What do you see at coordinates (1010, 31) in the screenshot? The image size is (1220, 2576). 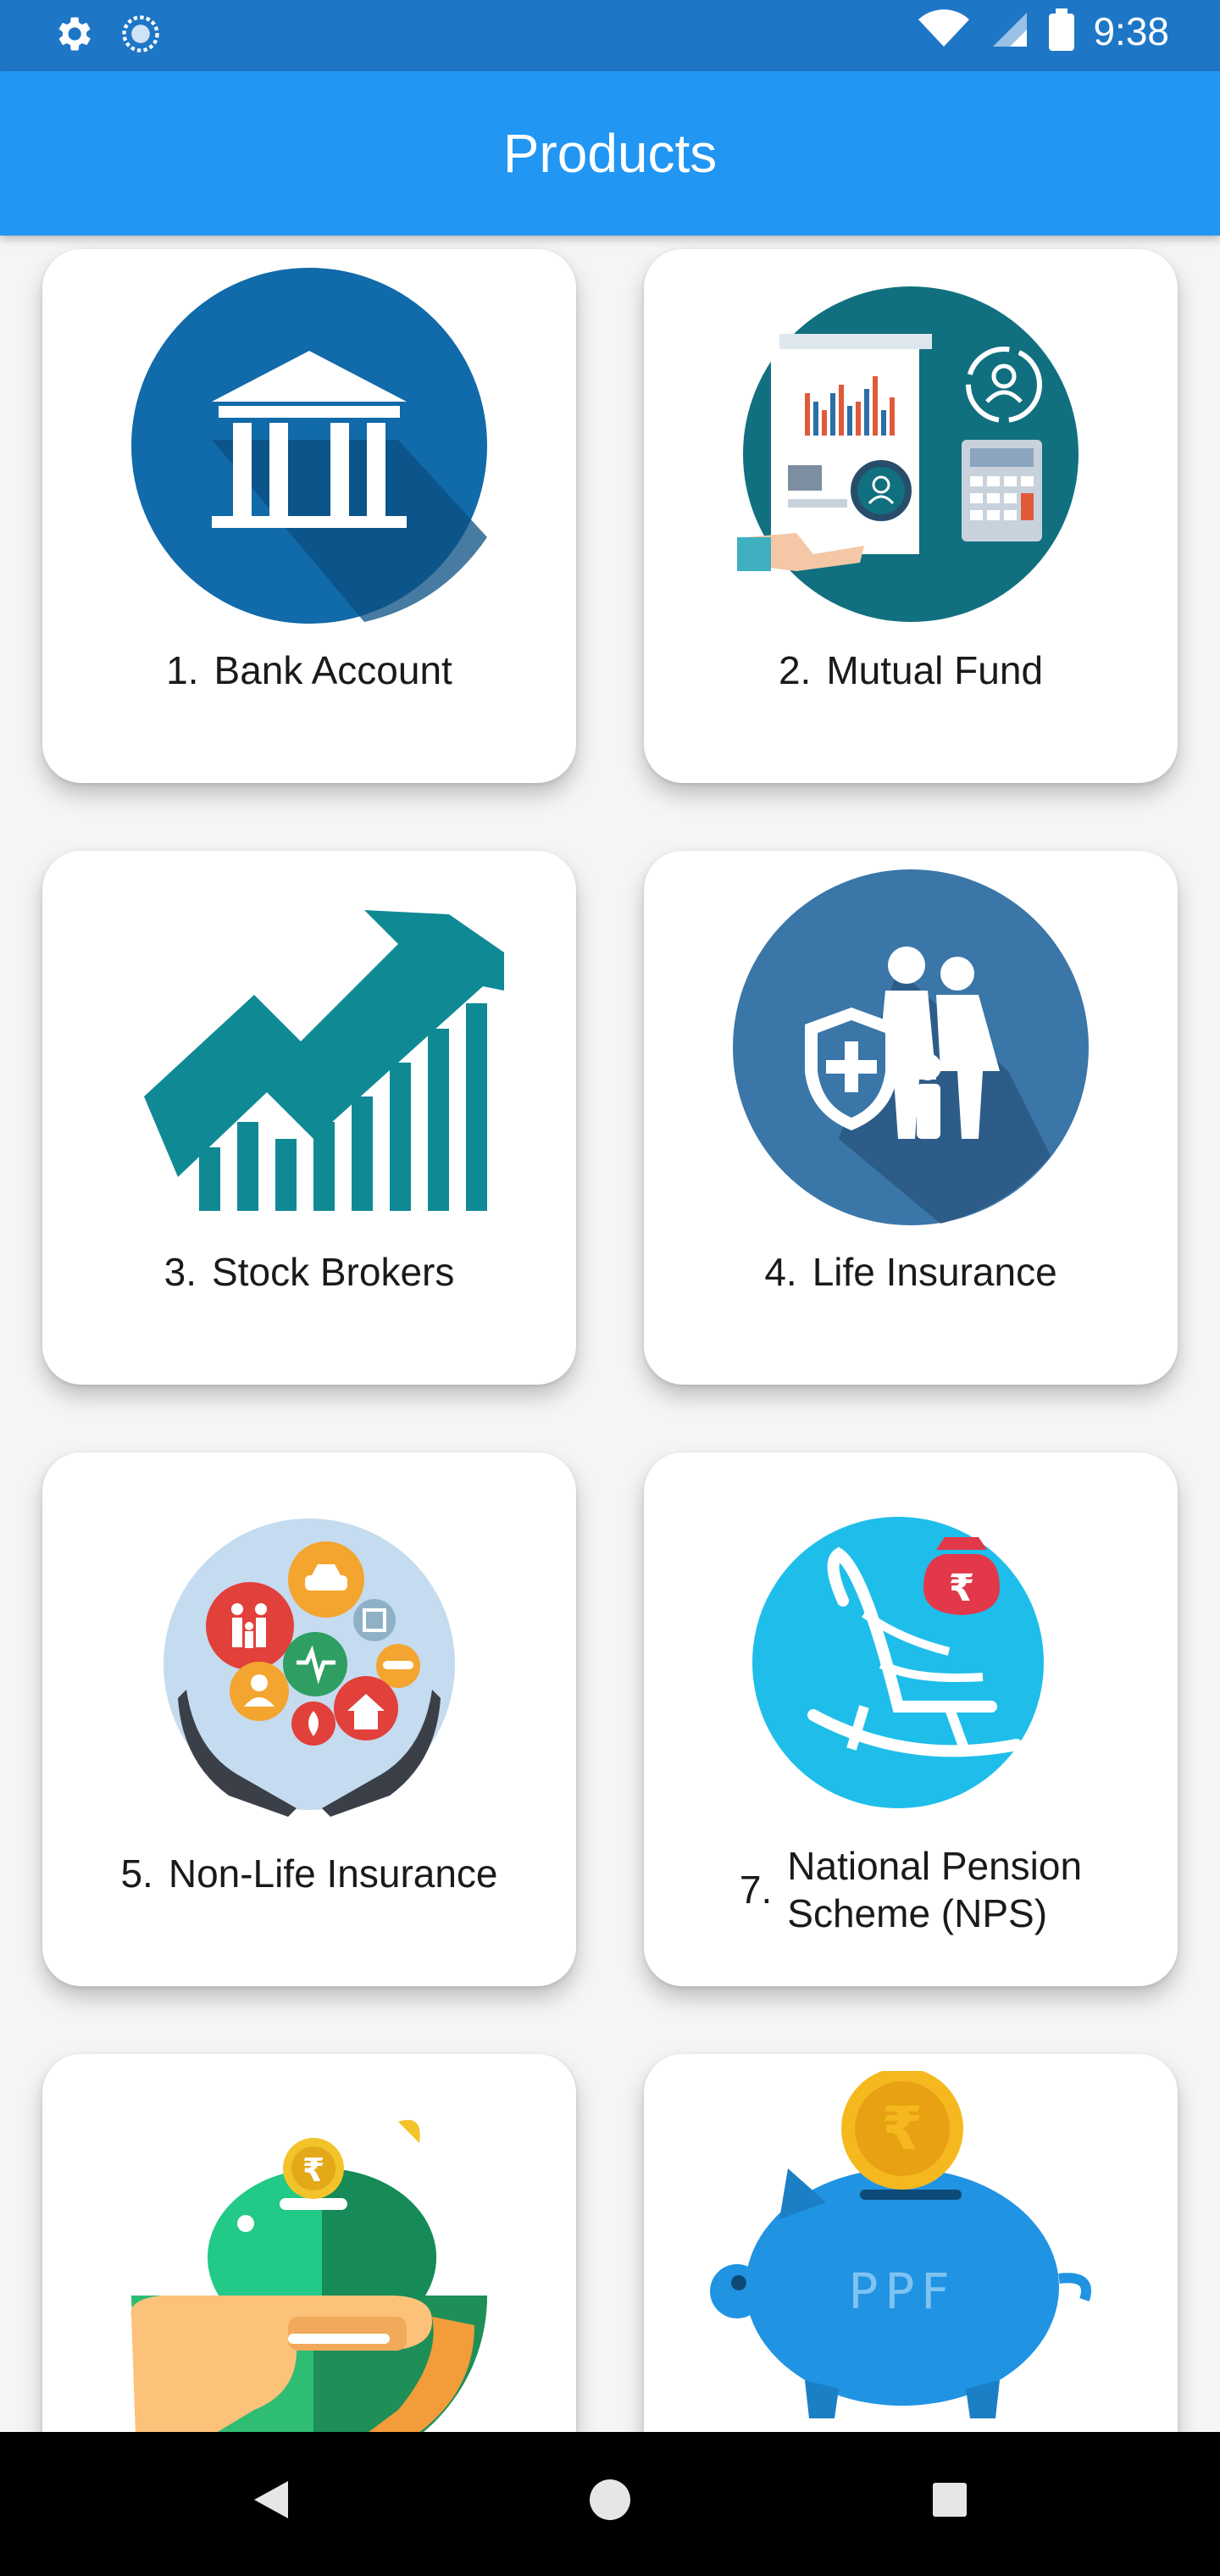 I see `cellular-icon` at bounding box center [1010, 31].